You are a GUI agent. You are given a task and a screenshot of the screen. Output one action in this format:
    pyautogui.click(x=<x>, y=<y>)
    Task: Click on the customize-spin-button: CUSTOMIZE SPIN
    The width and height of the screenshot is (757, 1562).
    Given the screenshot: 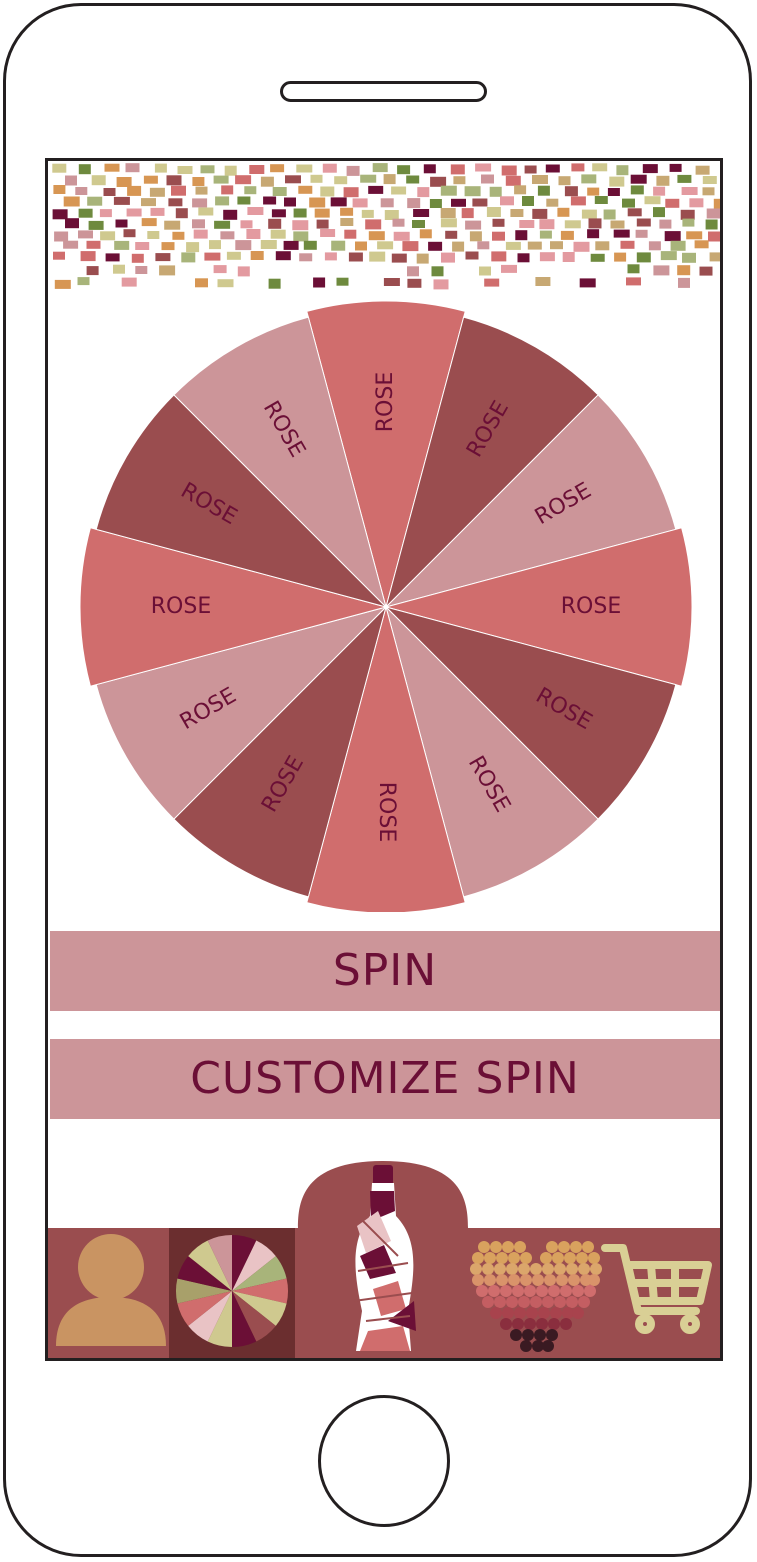 What is the action you would take?
    pyautogui.click(x=385, y=1079)
    